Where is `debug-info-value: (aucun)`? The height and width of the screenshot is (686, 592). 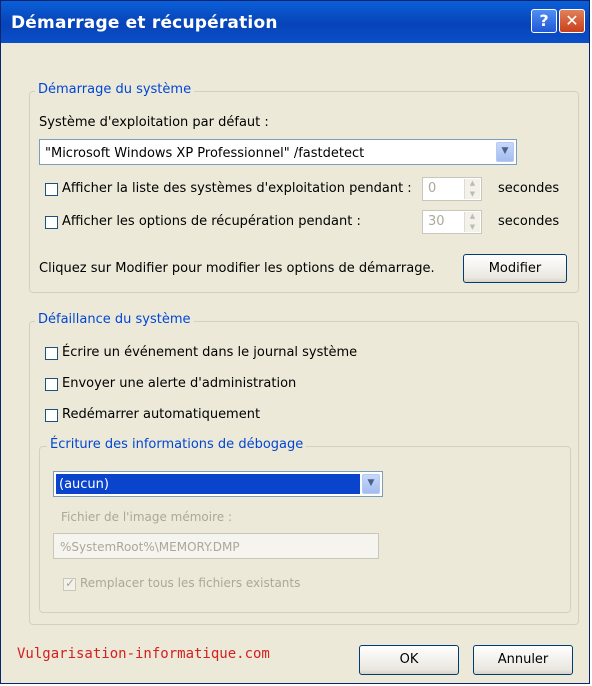 debug-info-value: (aucun) is located at coordinates (84, 484).